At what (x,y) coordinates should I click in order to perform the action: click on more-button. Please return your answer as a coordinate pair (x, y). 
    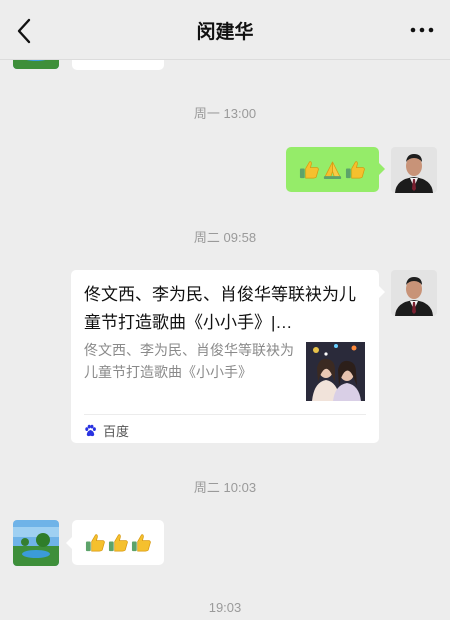
    Looking at the image, I should click on (422, 30).